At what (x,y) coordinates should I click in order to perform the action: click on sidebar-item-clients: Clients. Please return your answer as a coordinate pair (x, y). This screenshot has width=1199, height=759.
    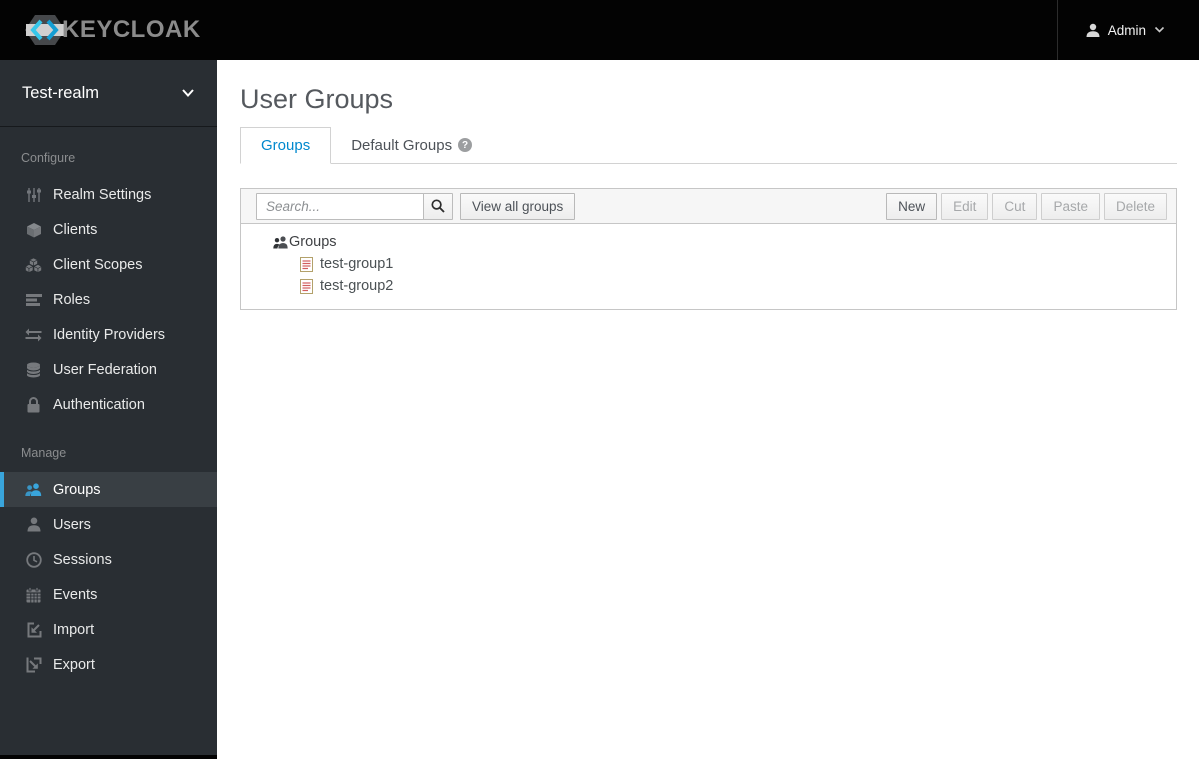
    Looking at the image, I should click on (108, 229).